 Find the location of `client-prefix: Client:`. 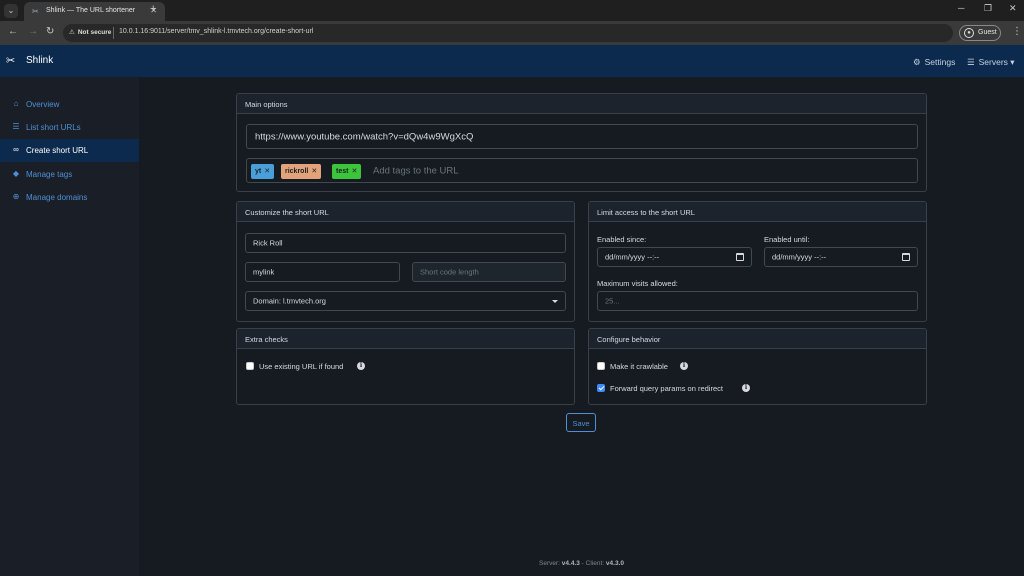

client-prefix: Client: is located at coordinates (595, 563).